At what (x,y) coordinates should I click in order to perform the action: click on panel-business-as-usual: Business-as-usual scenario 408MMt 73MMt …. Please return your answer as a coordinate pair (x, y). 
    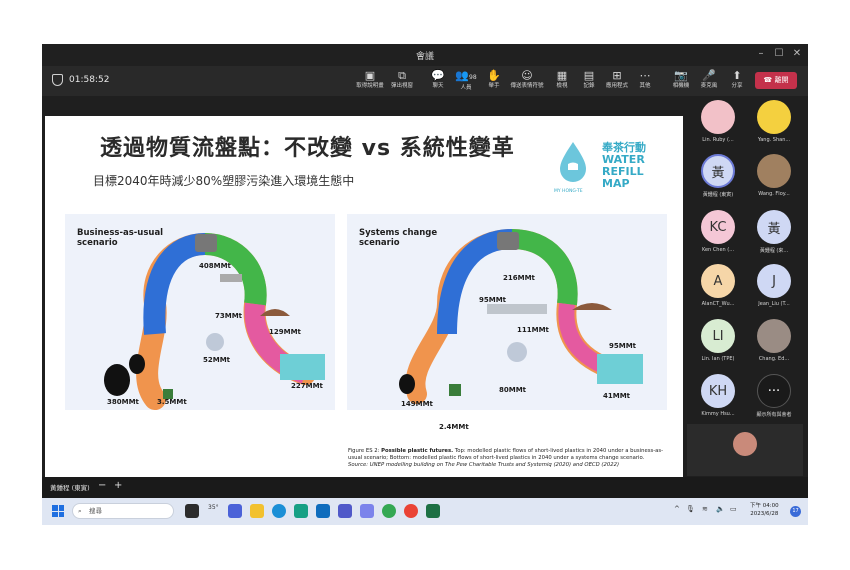
    Looking at the image, I should click on (200, 312).